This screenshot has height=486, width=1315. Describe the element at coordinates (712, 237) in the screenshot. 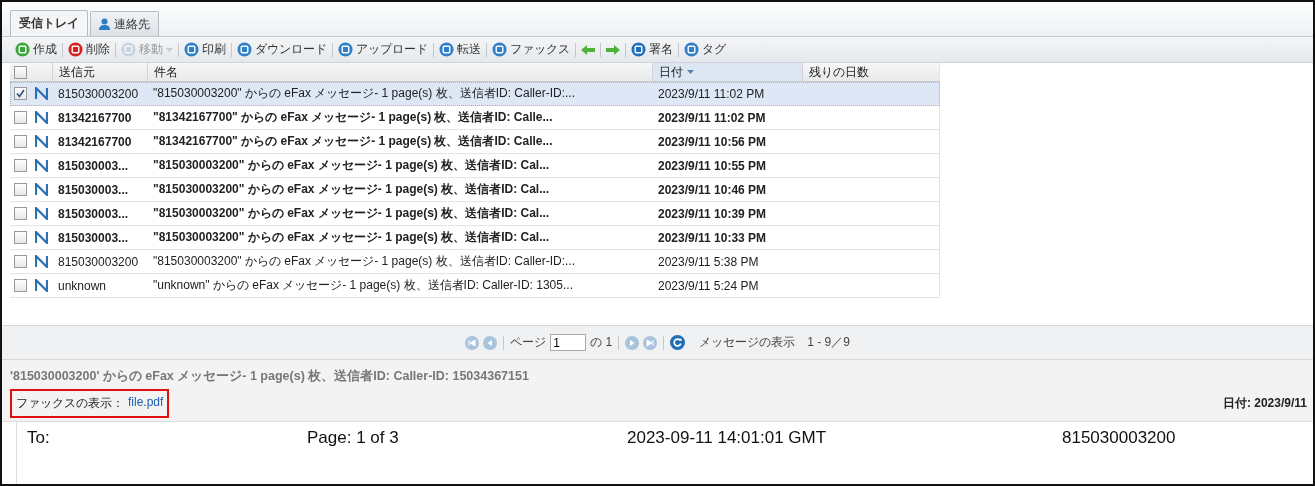

I see `table-cell-text: 2023/9/11 10:33 PM` at that location.